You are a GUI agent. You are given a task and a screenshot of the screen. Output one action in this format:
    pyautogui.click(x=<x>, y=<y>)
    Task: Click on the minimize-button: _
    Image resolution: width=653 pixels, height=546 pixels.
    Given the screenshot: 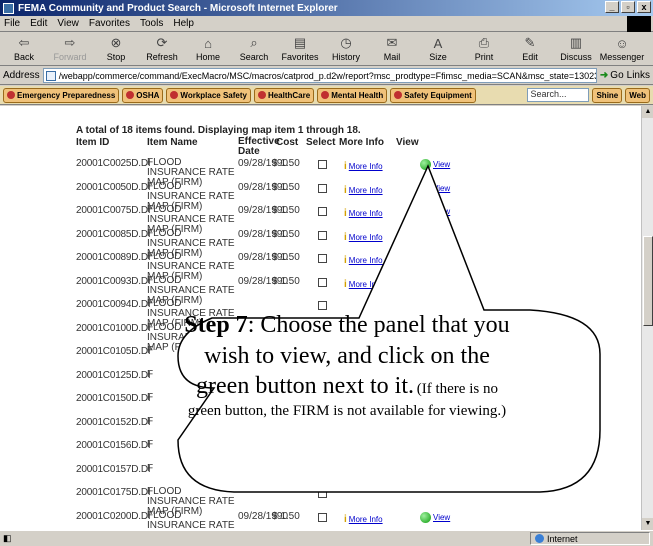 What is the action you would take?
    pyautogui.click(x=612, y=7)
    